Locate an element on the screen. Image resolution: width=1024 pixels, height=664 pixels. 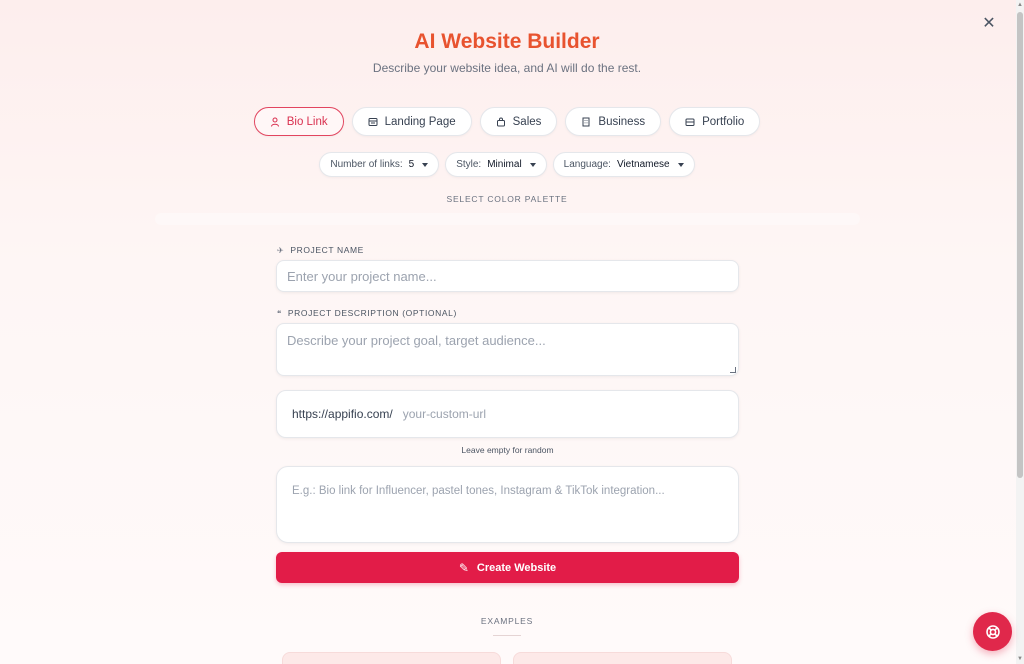
url-prefix: https://appifio.com/ is located at coordinates (342, 414).